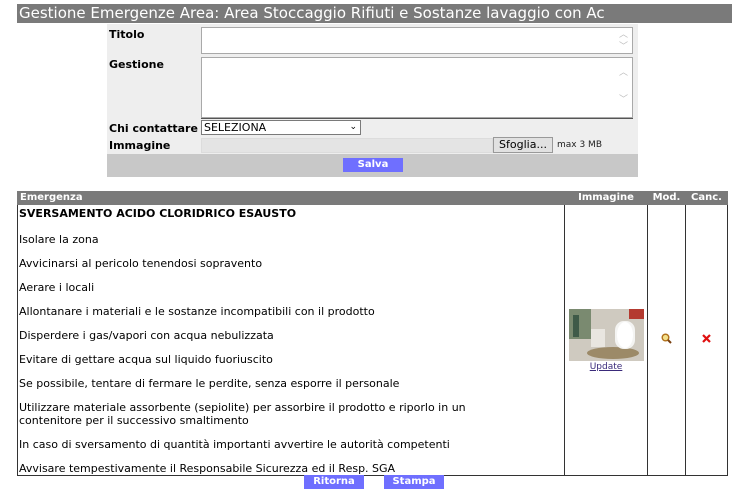  I want to click on gestione-textarea: ︿ ﹀, so click(417, 87).